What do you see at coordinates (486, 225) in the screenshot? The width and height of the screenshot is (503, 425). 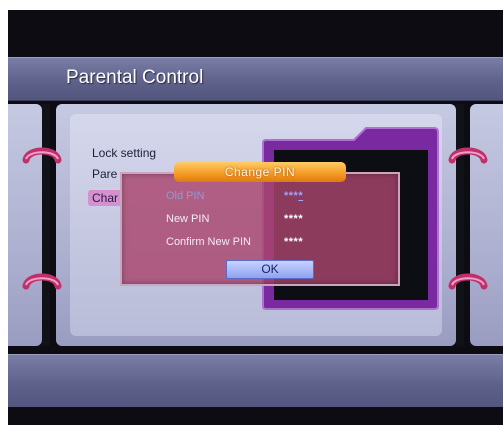 I see `right-side-panel` at bounding box center [486, 225].